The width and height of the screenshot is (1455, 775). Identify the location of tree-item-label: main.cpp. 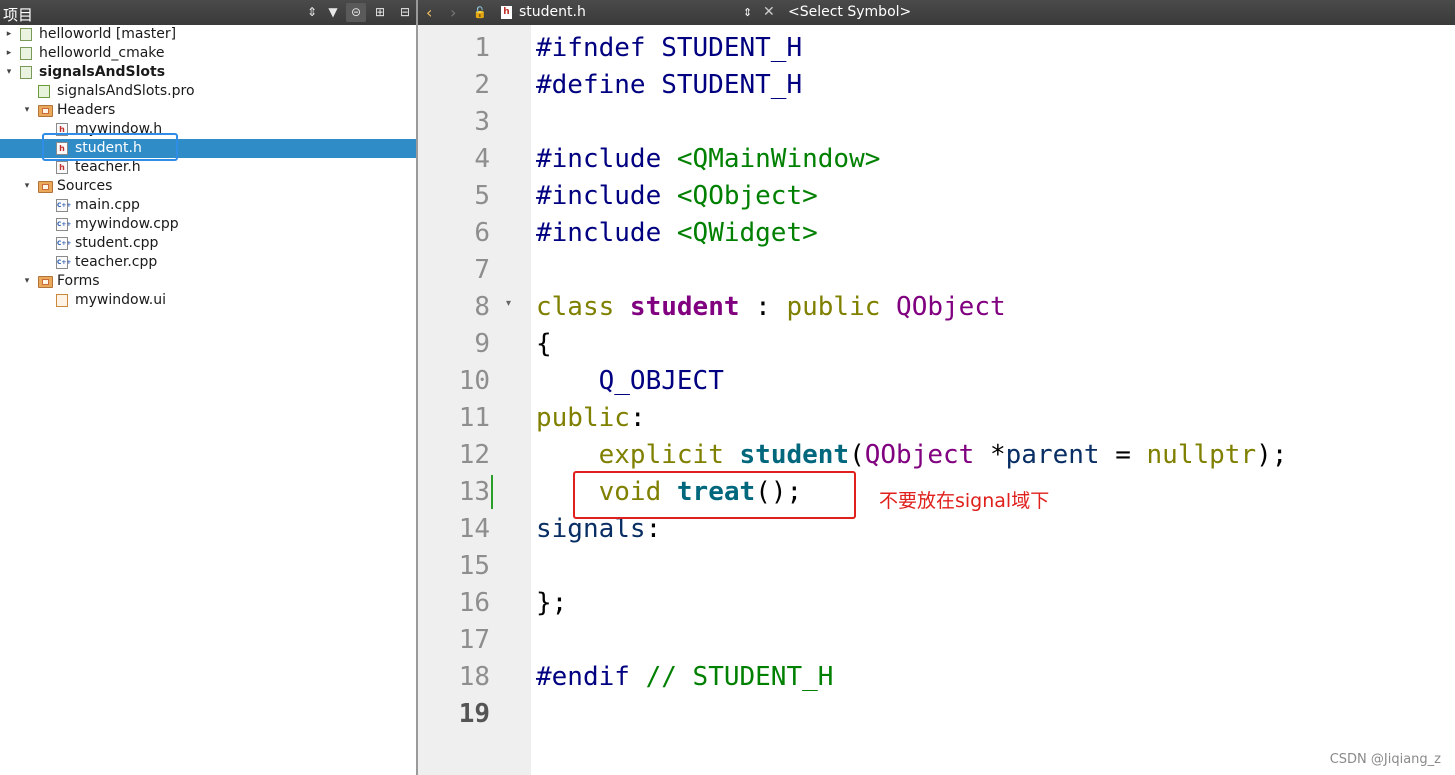
(107, 205).